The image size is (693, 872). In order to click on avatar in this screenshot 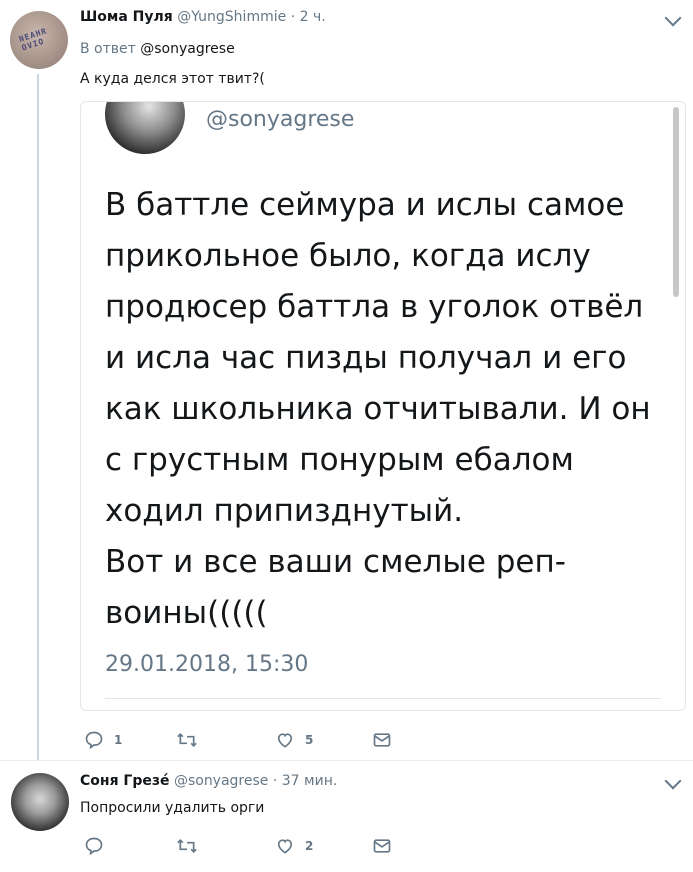, I will do `click(40, 802)`.